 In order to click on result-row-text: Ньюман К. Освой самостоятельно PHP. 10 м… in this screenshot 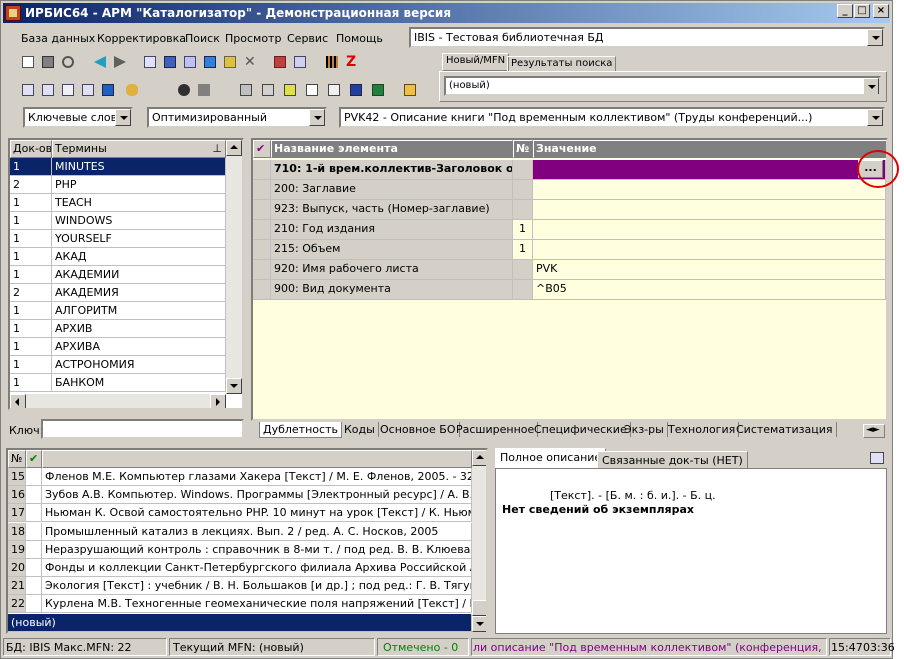, I will do `click(257, 513)`.